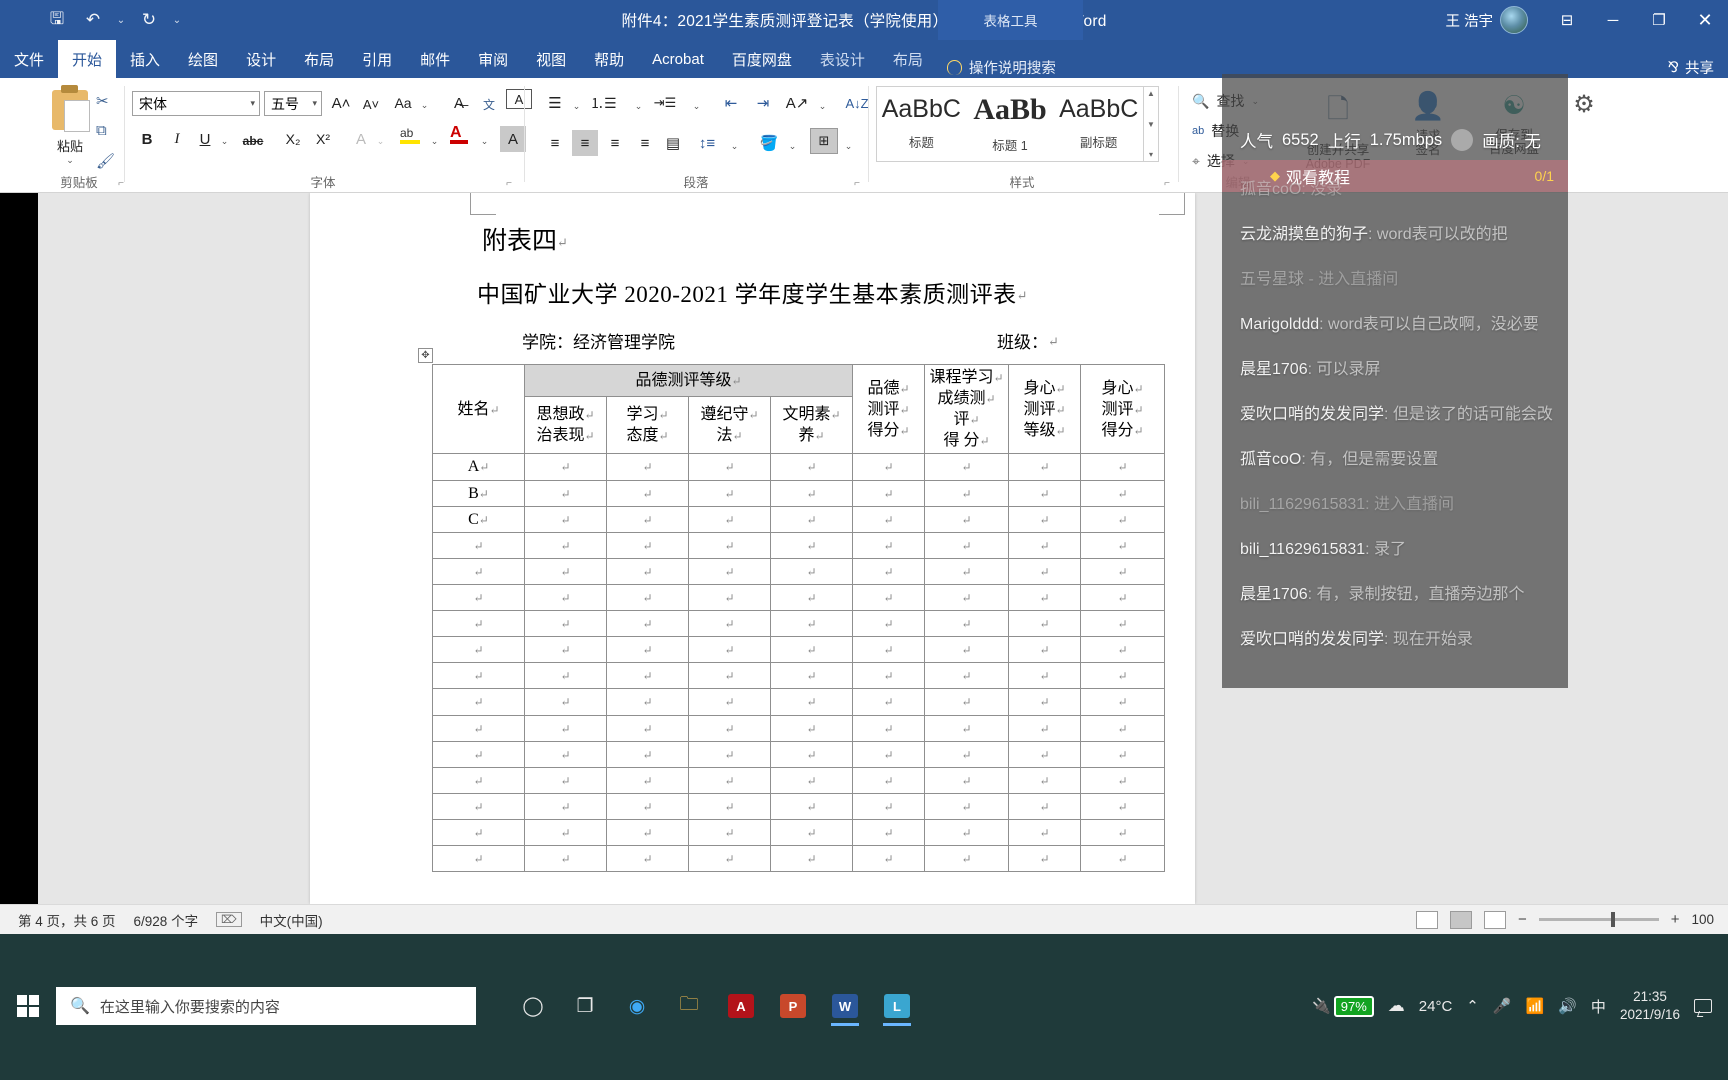 The height and width of the screenshot is (1080, 1728). What do you see at coordinates (478, 493) in the screenshot?
I see `table-cell: B↵` at bounding box center [478, 493].